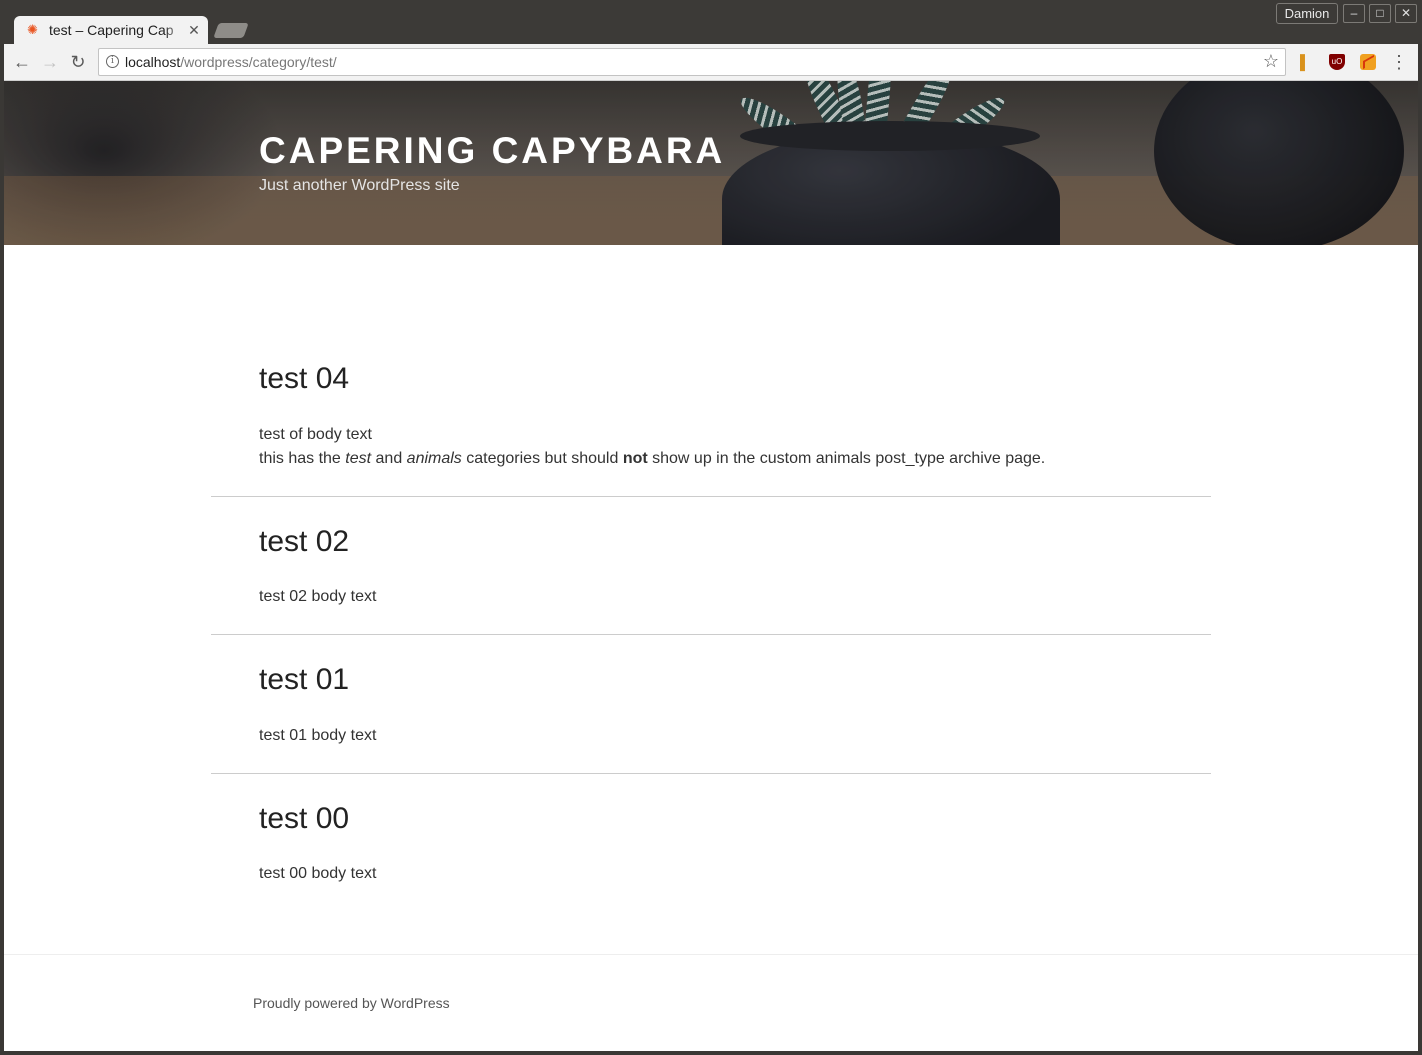 The width and height of the screenshot is (1422, 1055). I want to click on menu-icon: ⋮, so click(1399, 62).